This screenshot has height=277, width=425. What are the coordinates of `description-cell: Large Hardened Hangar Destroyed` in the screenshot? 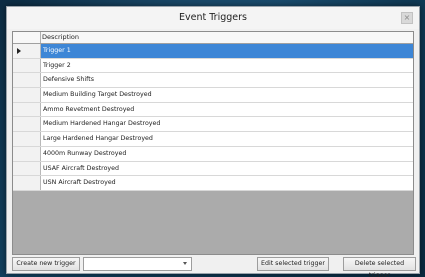 It's located at (227, 139).